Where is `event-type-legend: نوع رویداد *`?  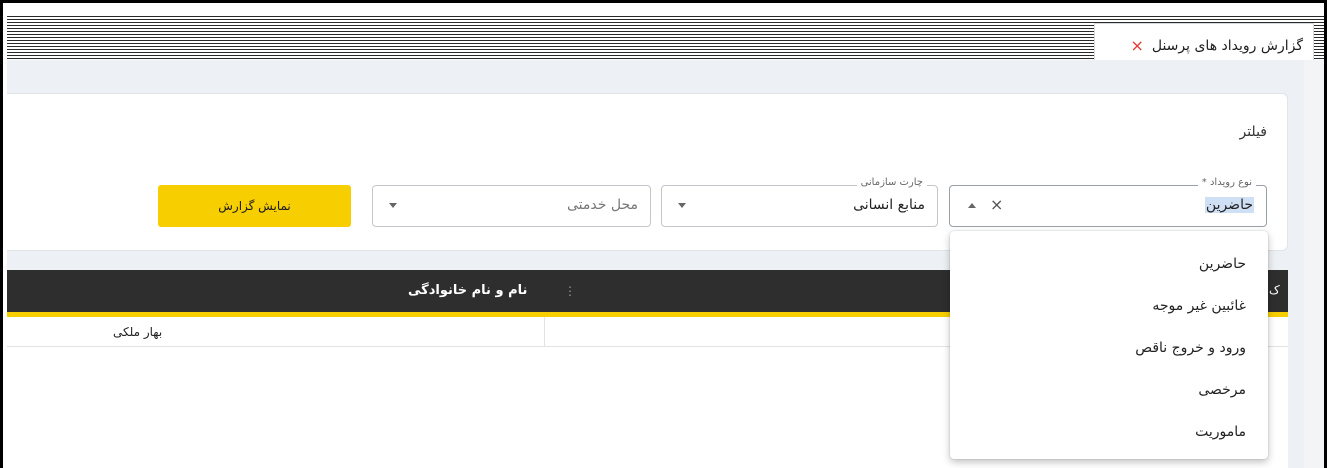 event-type-legend: نوع رویداد * is located at coordinates (1226, 182).